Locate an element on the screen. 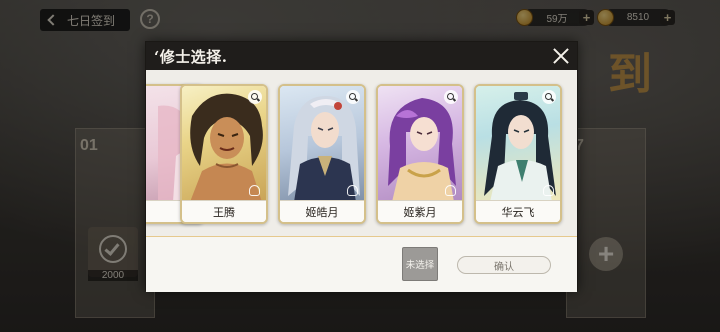 The width and height of the screenshot is (720, 332). close-icon is located at coordinates (561, 56).